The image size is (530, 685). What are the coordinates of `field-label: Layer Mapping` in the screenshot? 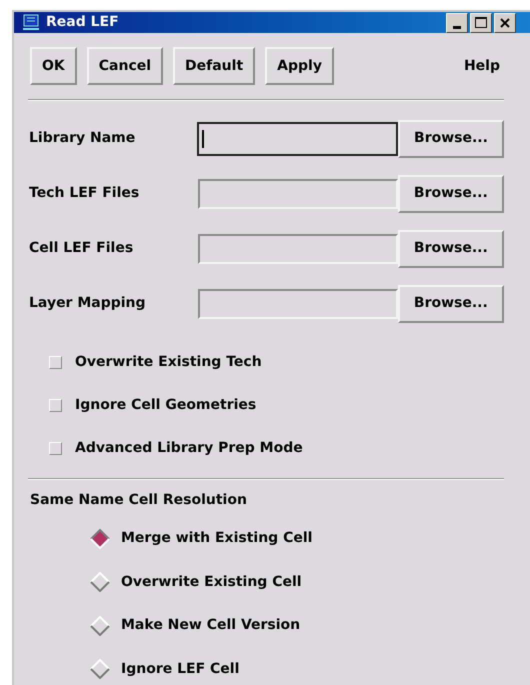 It's located at (88, 303).